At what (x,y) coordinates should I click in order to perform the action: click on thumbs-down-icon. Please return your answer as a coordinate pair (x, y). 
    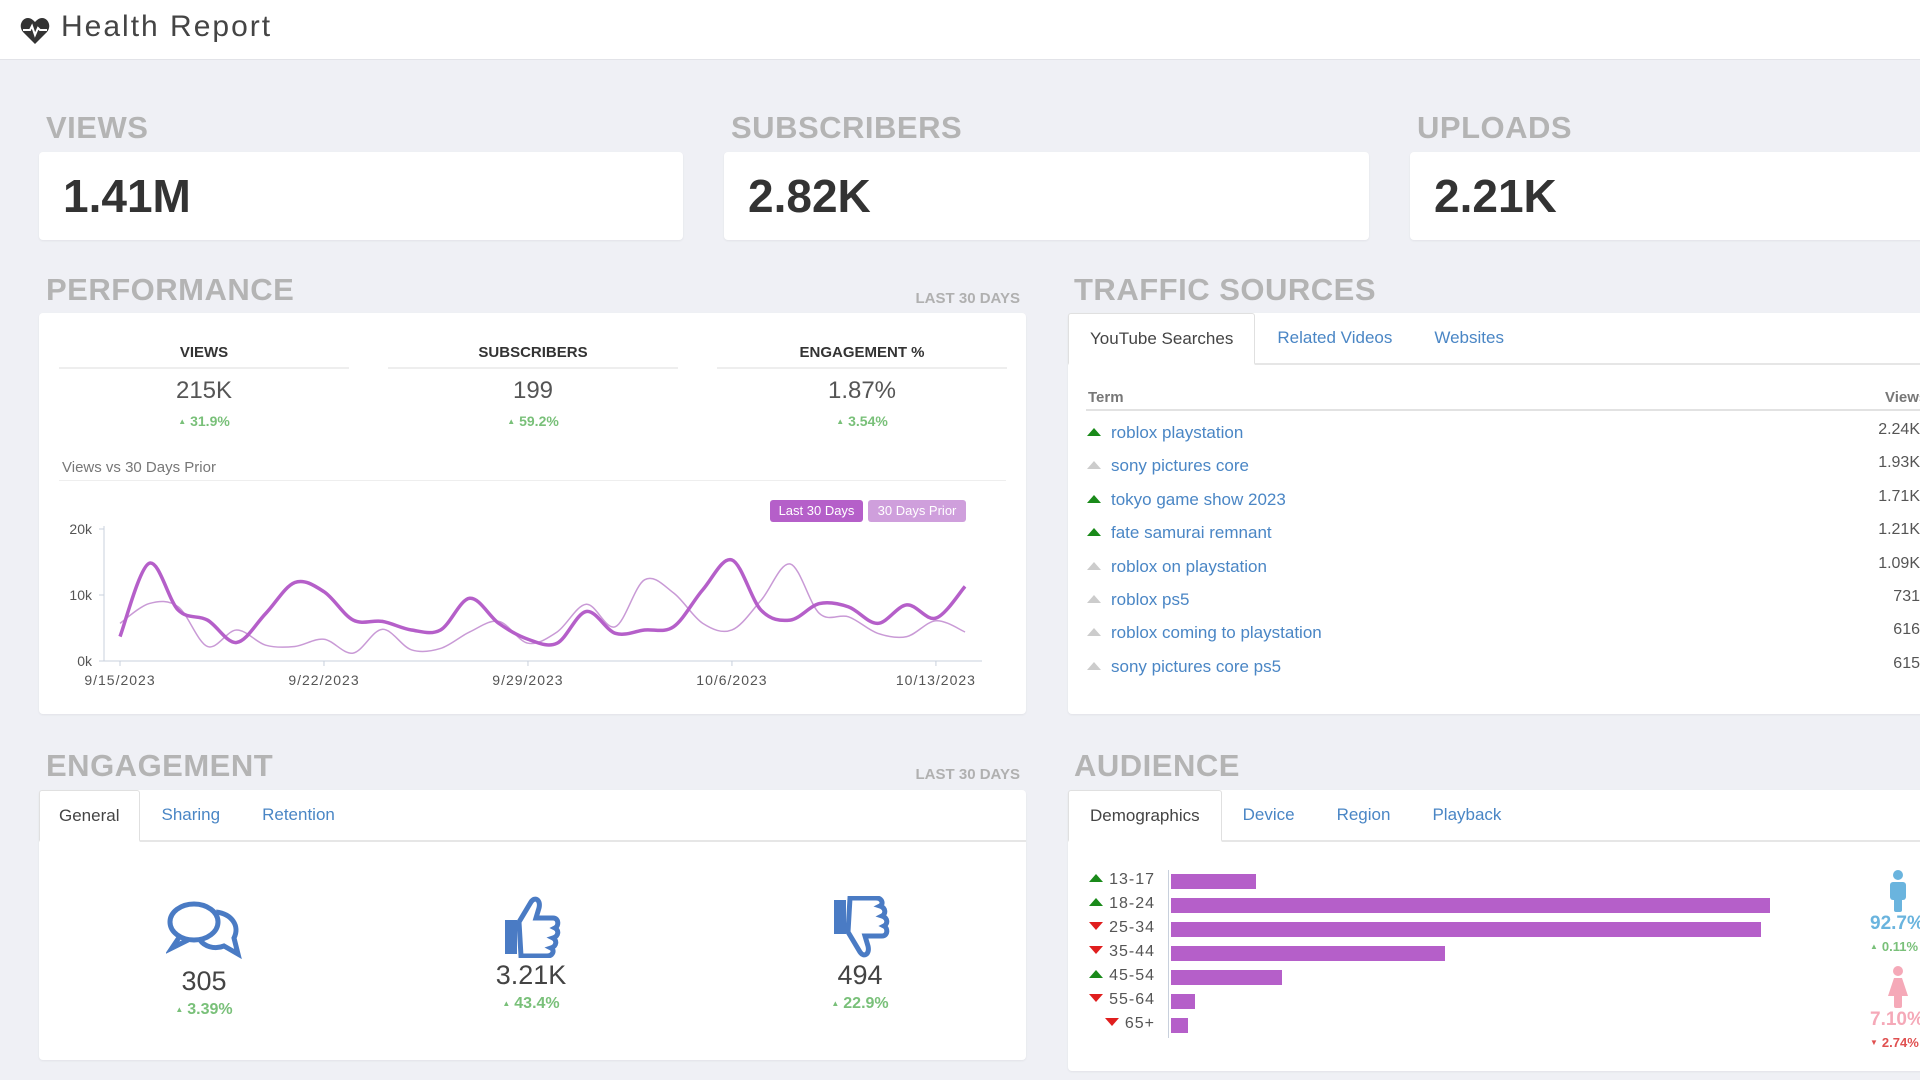
    Looking at the image, I should click on (862, 927).